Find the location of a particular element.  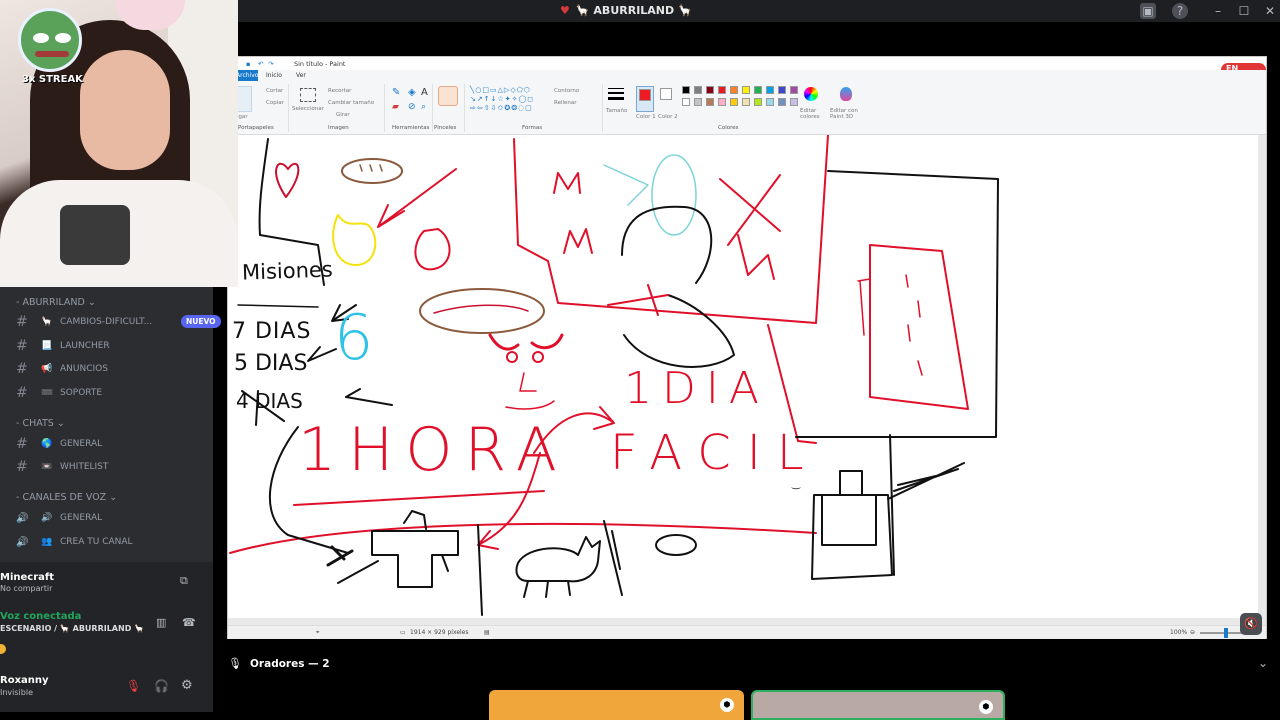

avatar-edge is located at coordinates (3, 649).